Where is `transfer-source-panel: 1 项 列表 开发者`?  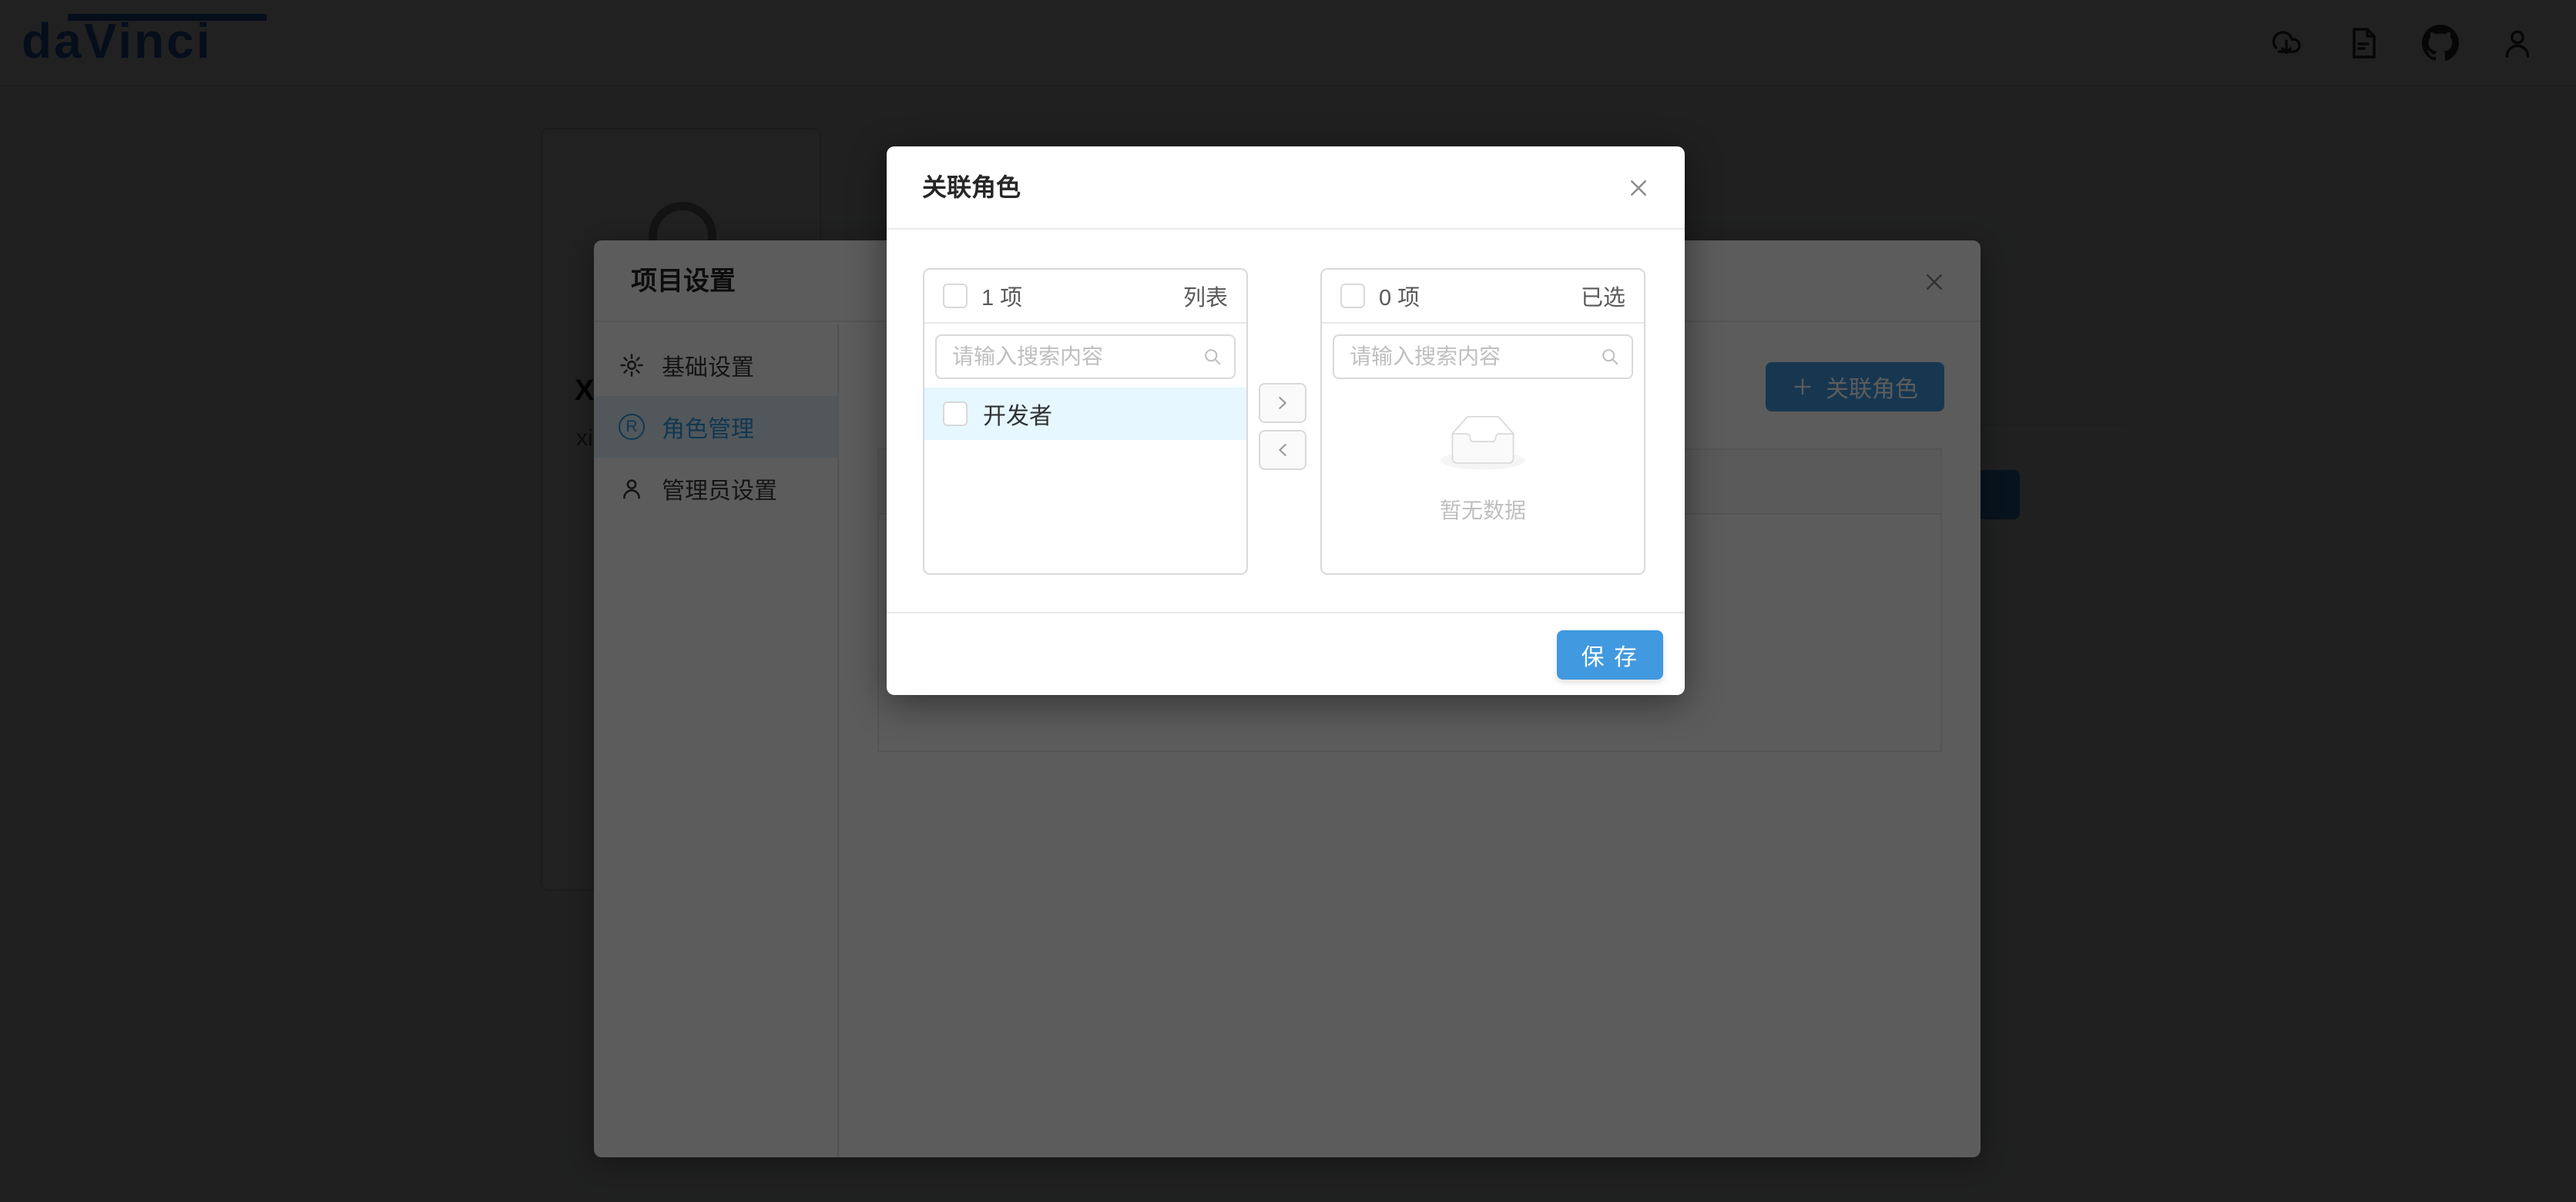 transfer-source-panel: 1 项 列表 开发者 is located at coordinates (1085, 421).